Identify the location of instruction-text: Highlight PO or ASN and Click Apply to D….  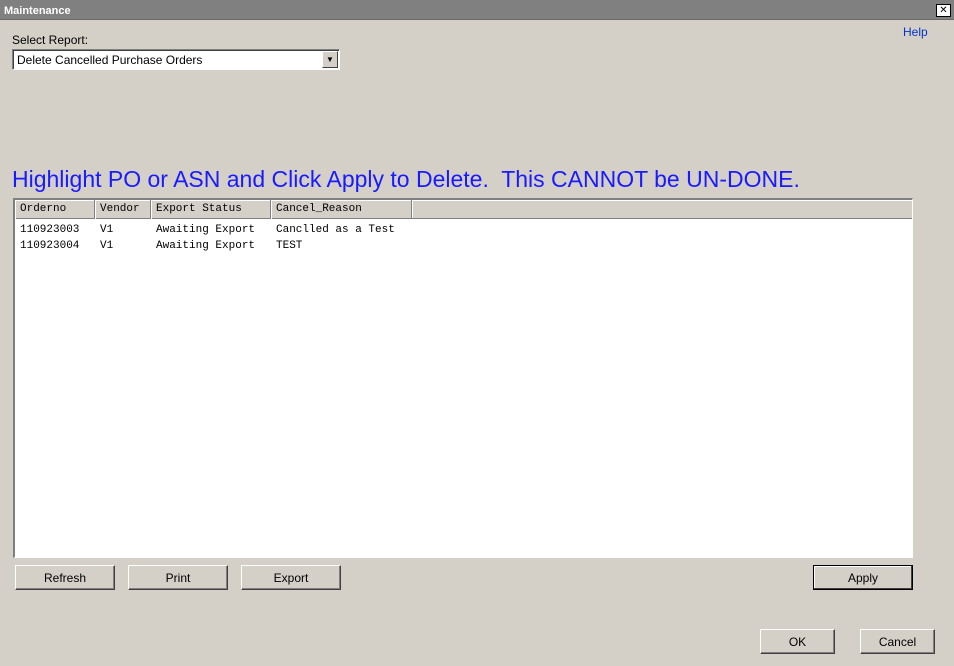
(406, 179).